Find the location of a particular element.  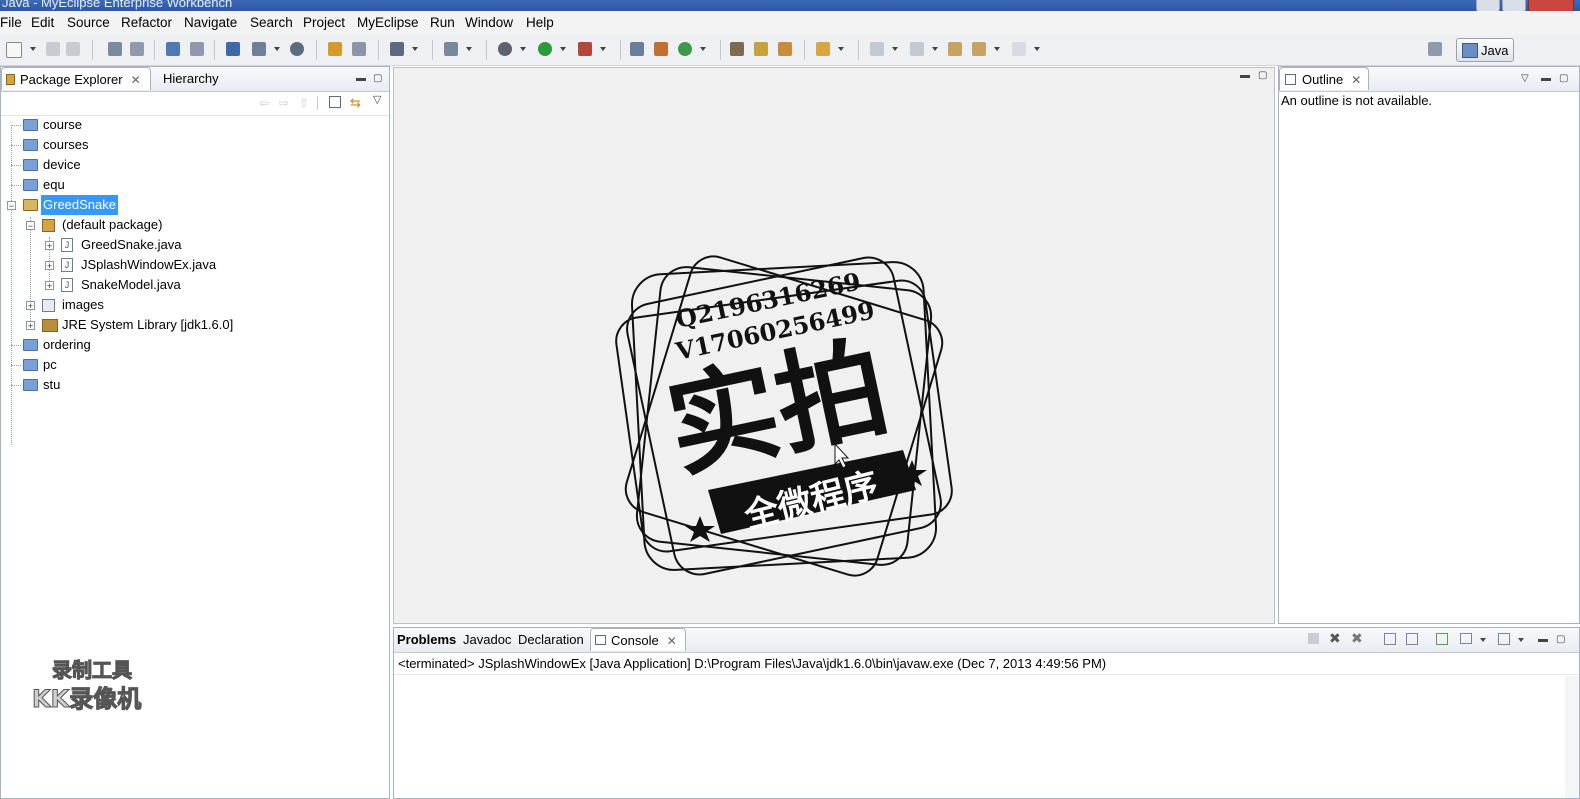

tree-item-course: course is located at coordinates (191, 125).